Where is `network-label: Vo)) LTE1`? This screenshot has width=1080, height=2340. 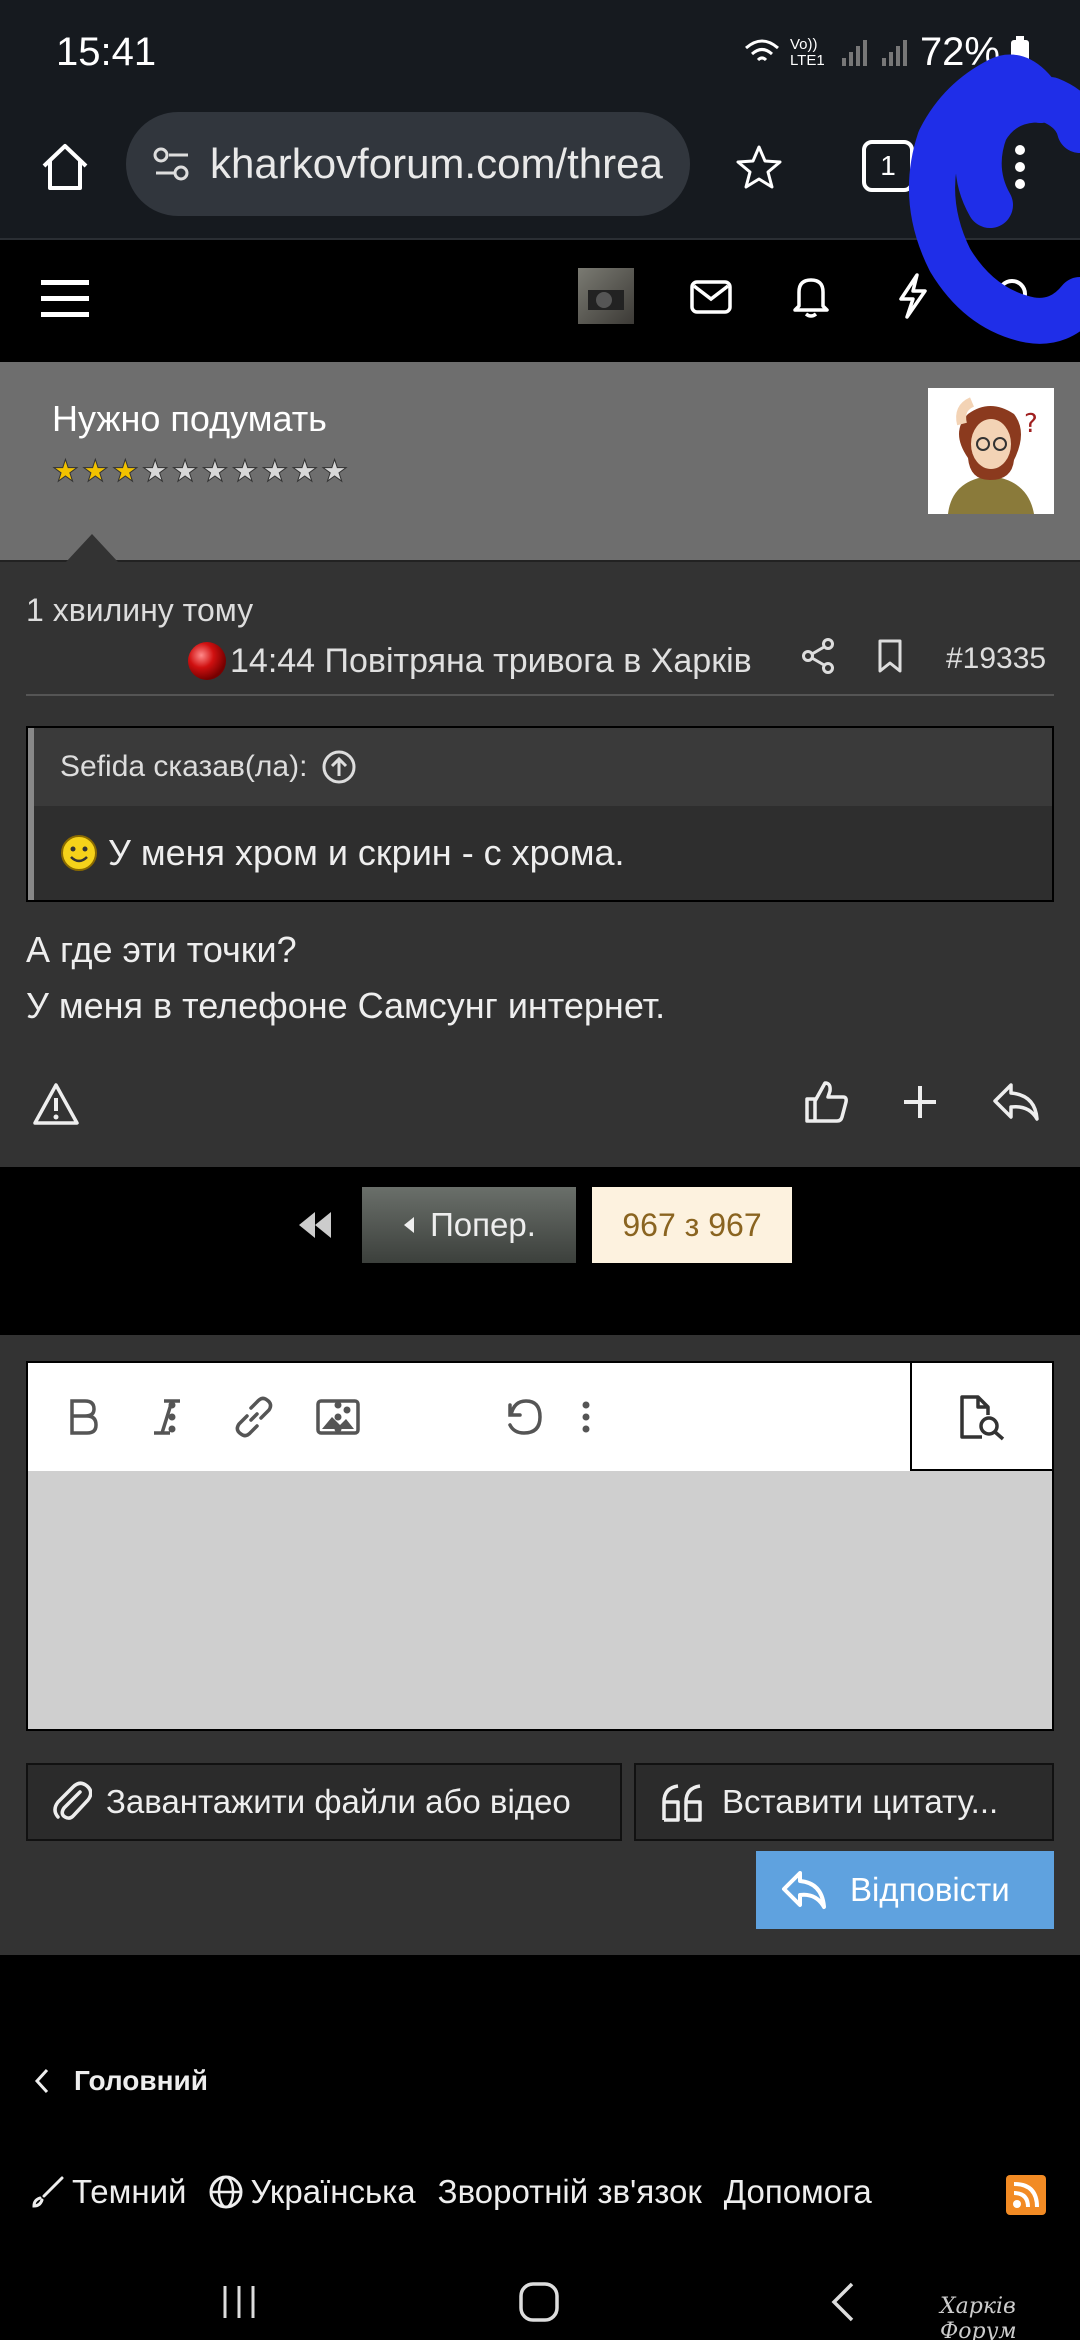
network-label: Vo)) LTE1 is located at coordinates (807, 52).